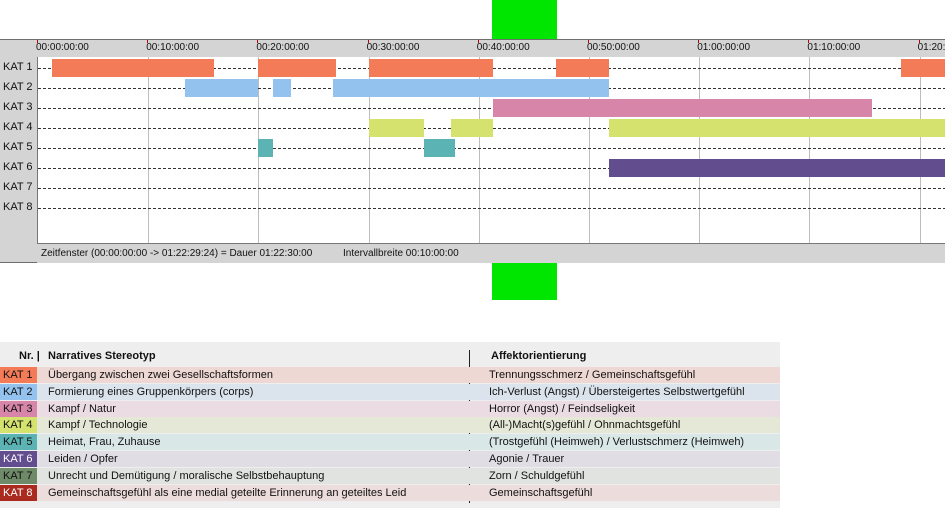  I want to click on legend-category-swatch: KAT 2, so click(18, 391).